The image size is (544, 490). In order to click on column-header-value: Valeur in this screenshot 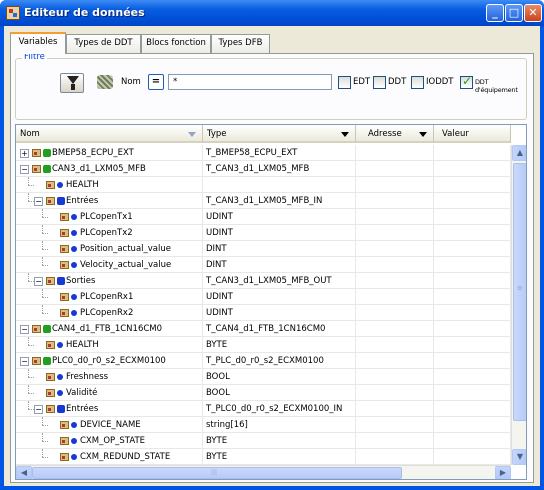, I will do `click(472, 134)`.